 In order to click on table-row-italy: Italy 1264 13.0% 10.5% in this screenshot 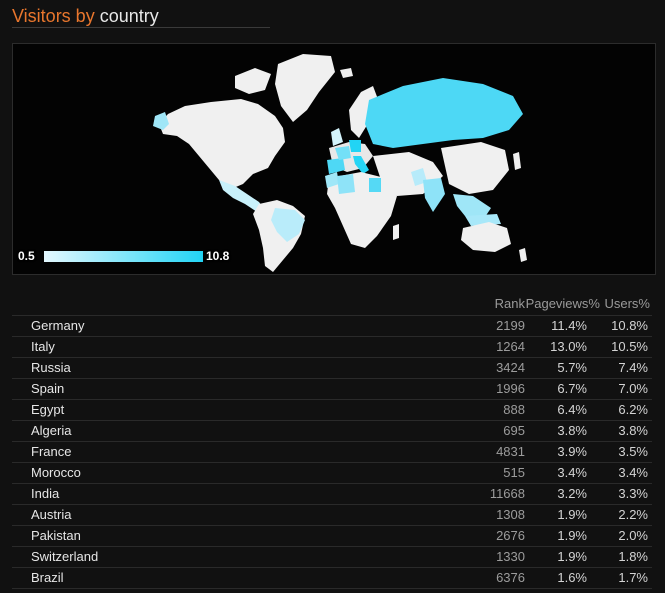, I will do `click(332, 346)`.